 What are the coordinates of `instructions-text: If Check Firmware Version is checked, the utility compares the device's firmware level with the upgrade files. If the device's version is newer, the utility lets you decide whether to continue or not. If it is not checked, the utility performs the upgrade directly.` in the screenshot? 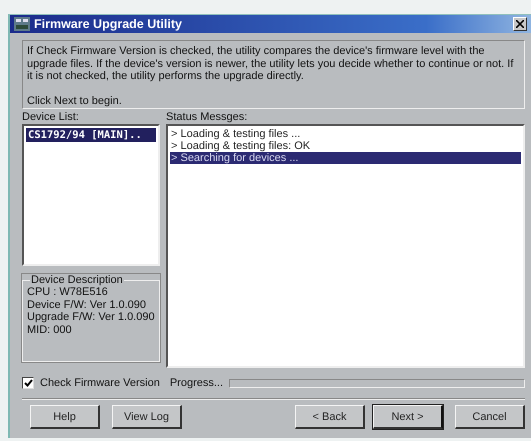 It's located at (270, 63).